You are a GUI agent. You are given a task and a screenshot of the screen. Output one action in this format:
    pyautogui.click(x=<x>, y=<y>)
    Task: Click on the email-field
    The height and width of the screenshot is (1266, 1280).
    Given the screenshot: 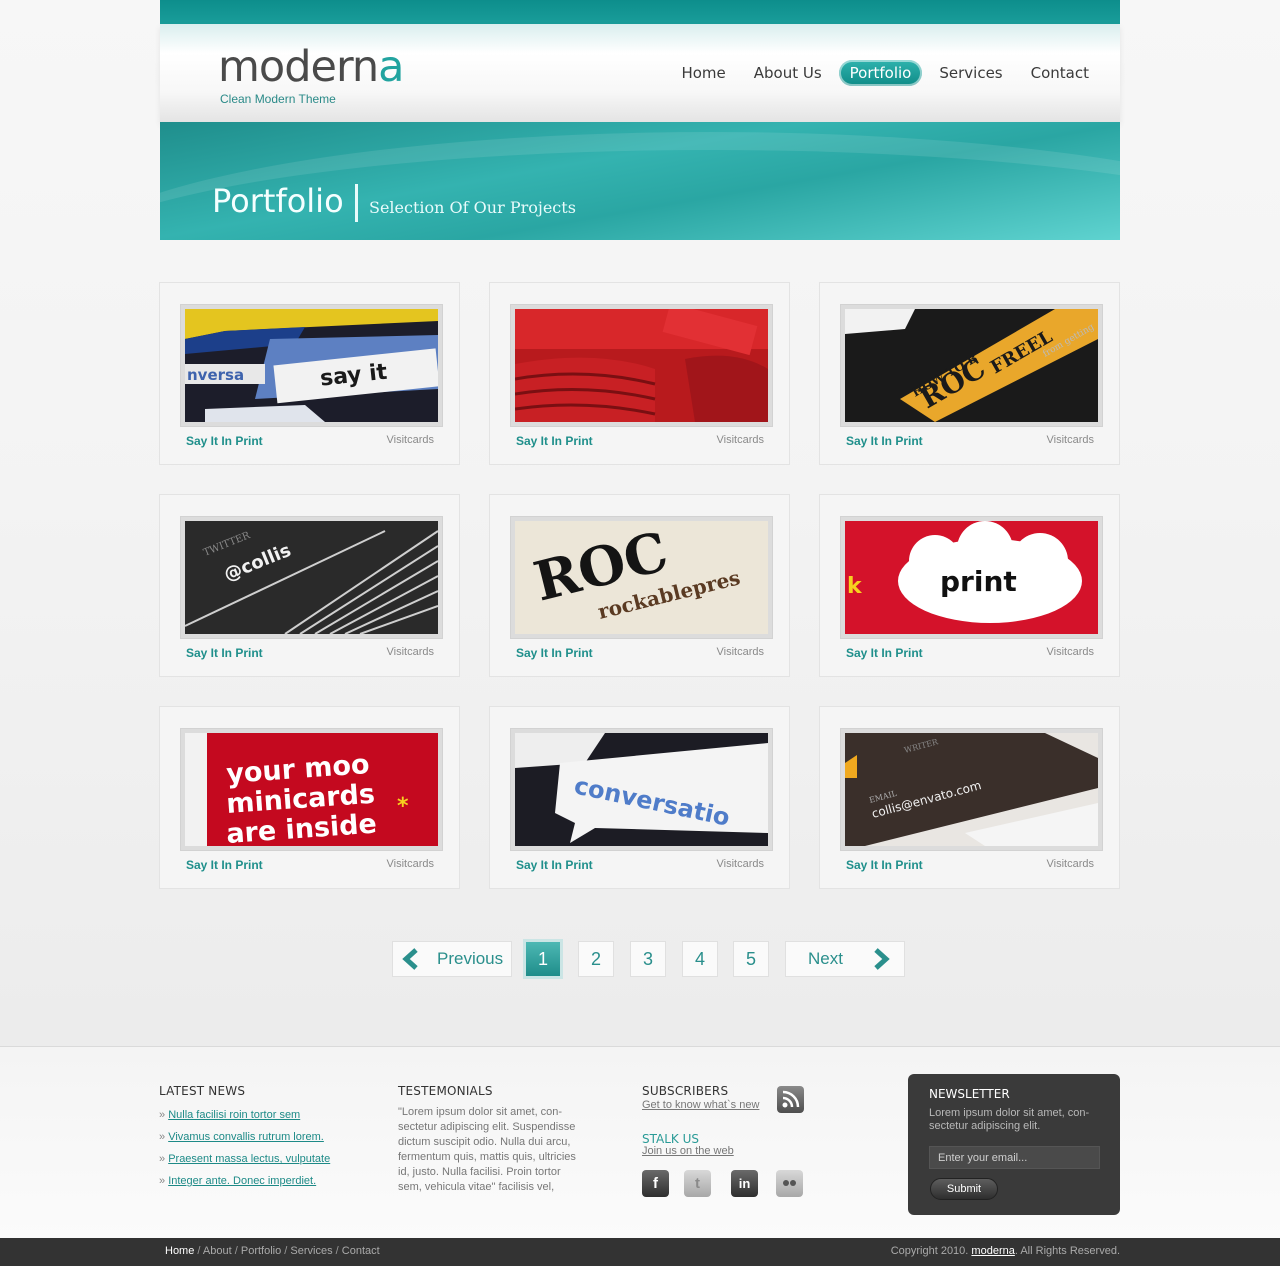 What is the action you would take?
    pyautogui.click(x=1014, y=1157)
    